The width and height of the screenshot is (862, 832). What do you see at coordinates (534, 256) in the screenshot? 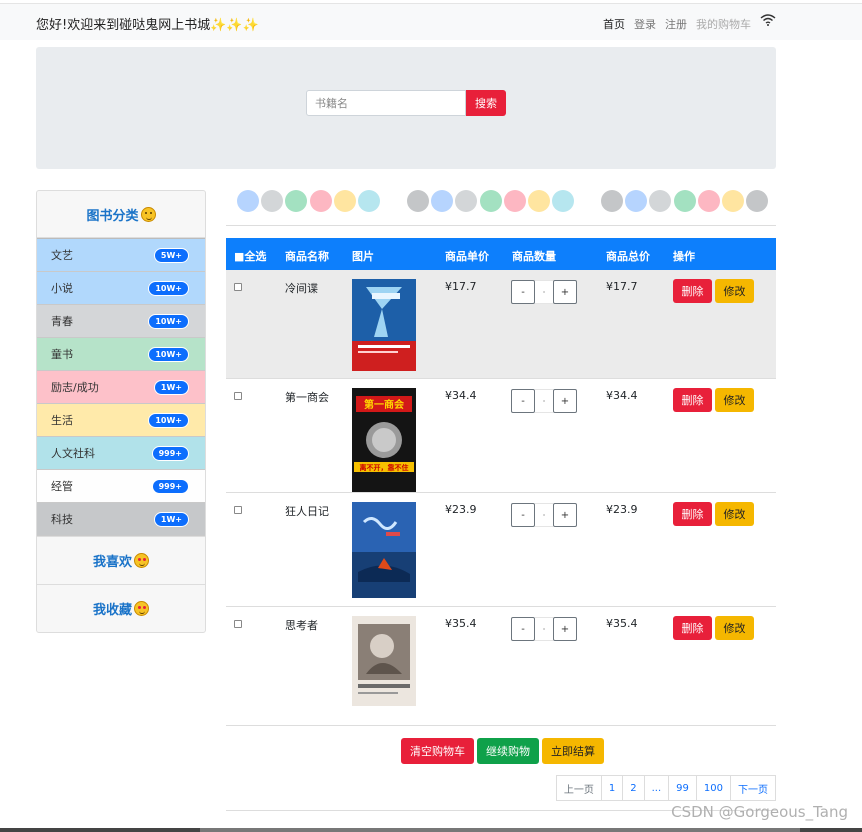
I see `quantity-header: 商品数量` at bounding box center [534, 256].